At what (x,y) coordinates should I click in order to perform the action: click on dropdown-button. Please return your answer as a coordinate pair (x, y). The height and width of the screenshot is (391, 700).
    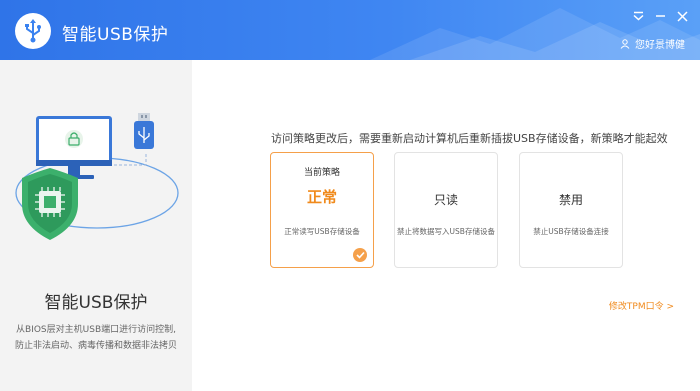
    Looking at the image, I should click on (638, 16).